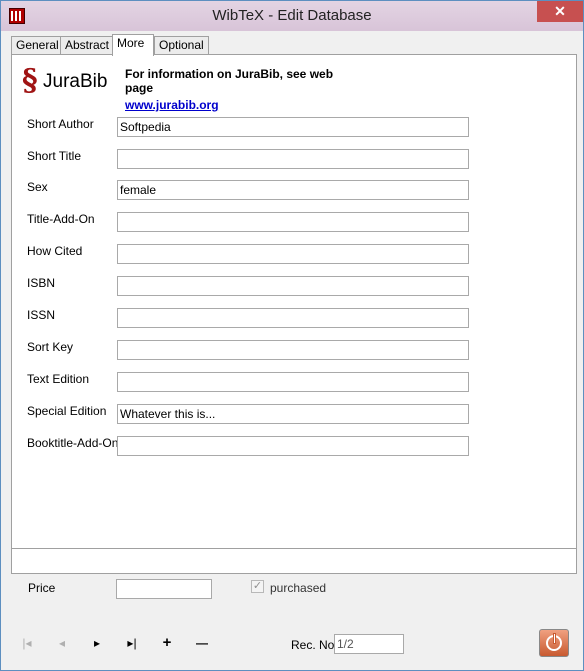 The image size is (584, 671). What do you see at coordinates (60, 124) in the screenshot?
I see `short-author-label: Short Author` at bounding box center [60, 124].